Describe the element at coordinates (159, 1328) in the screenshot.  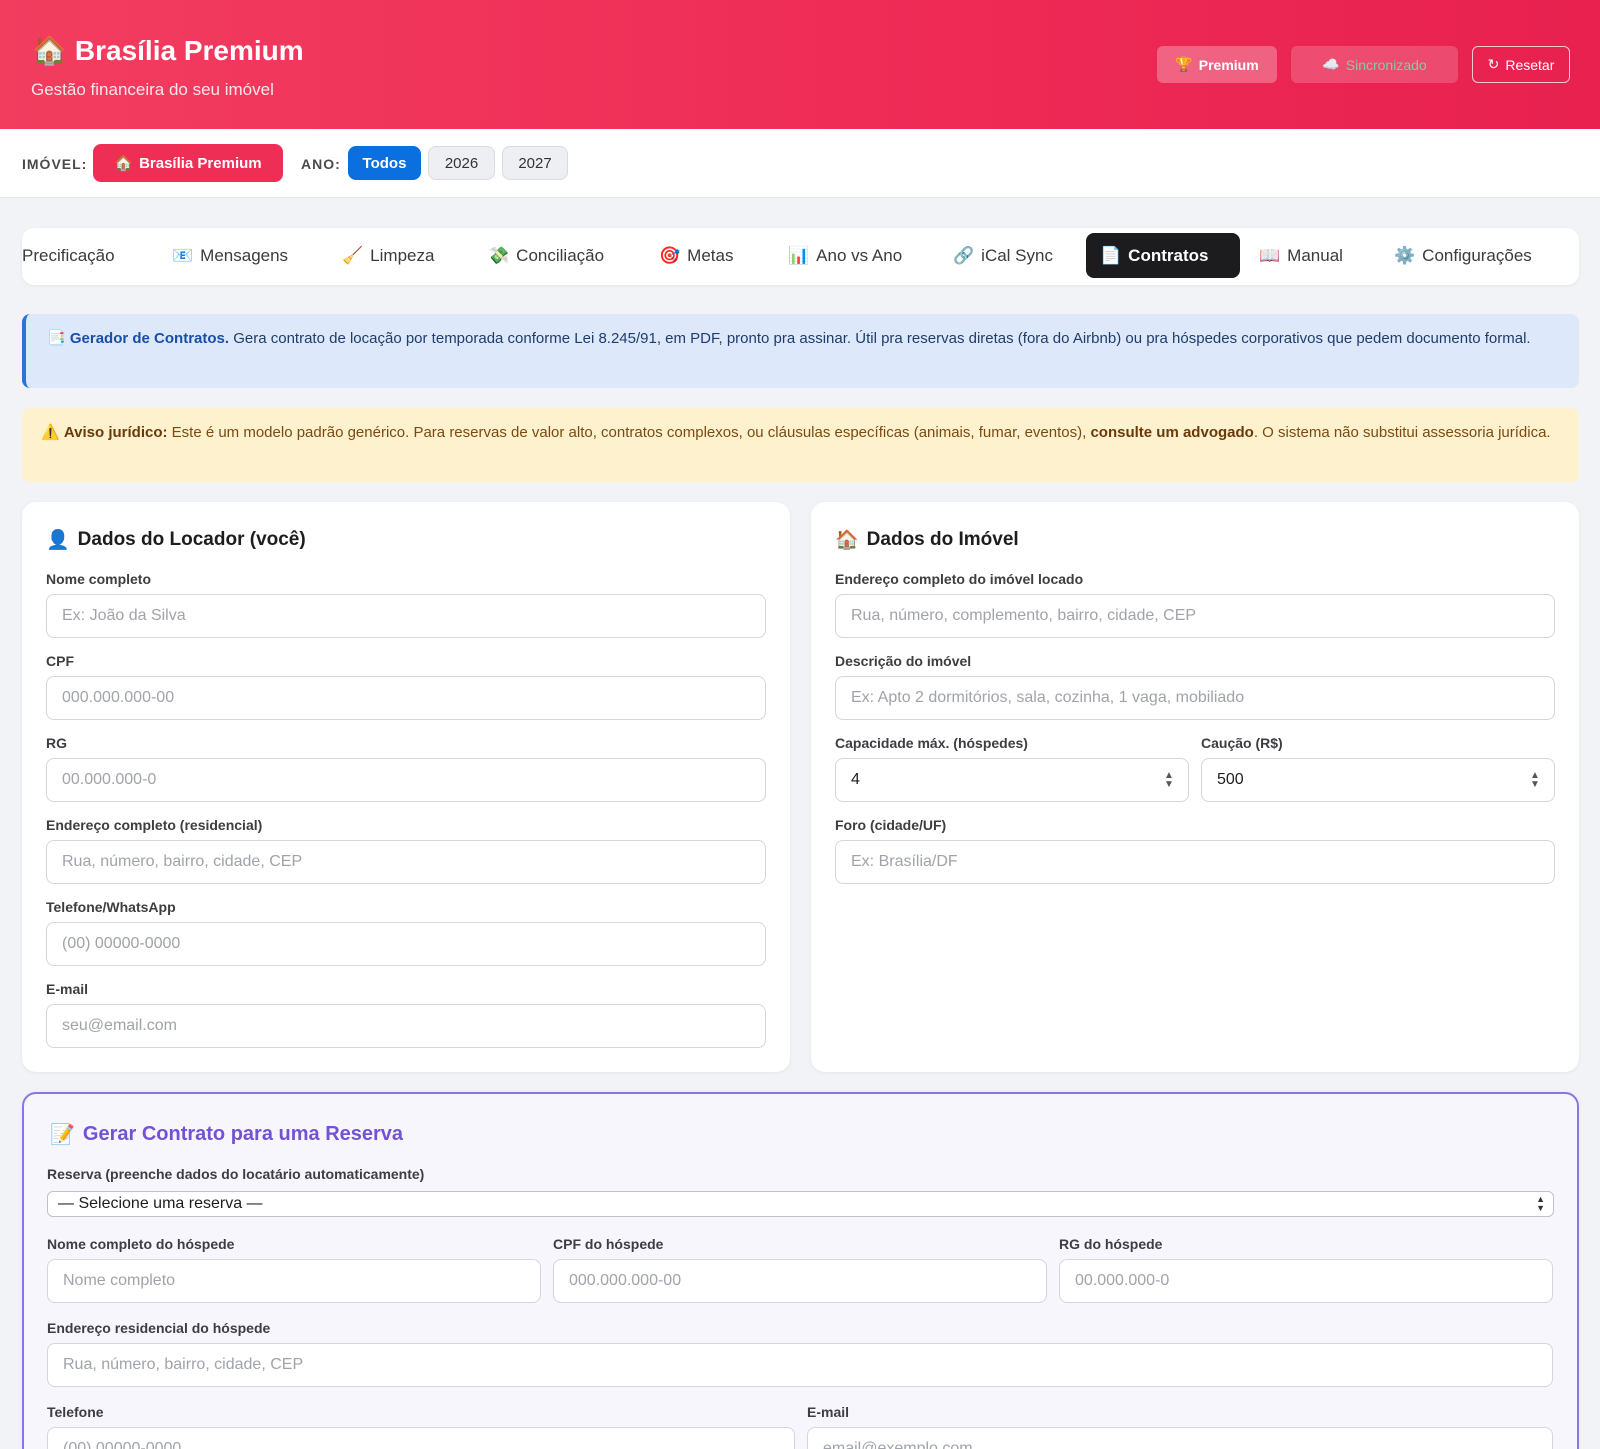
I see `guest-address-label: Endereço residencial do hóspede` at that location.